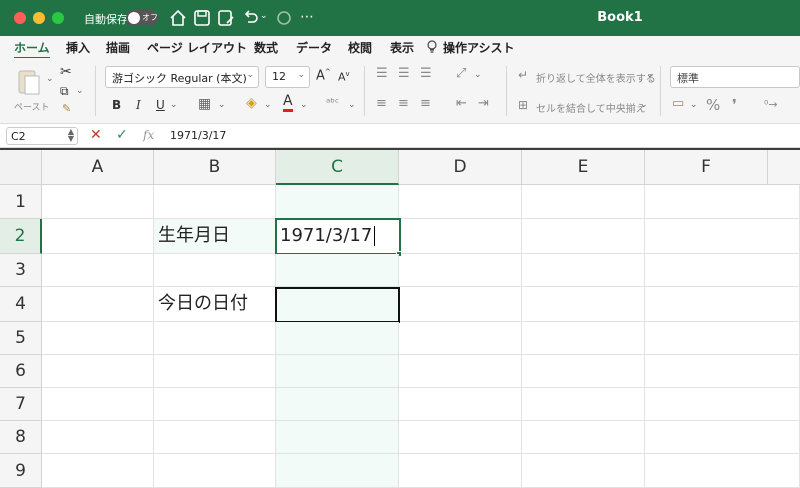 The height and width of the screenshot is (488, 800). Describe the element at coordinates (98, 404) in the screenshot. I see `cell-a7` at that location.